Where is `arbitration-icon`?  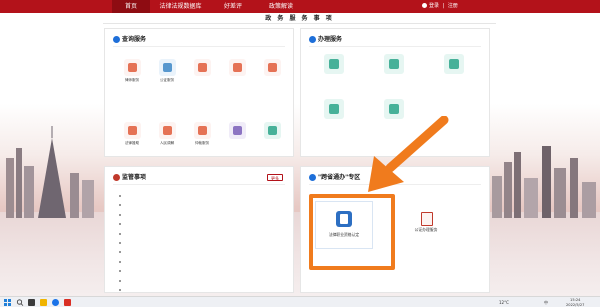
arbitration-icon is located at coordinates (202, 130).